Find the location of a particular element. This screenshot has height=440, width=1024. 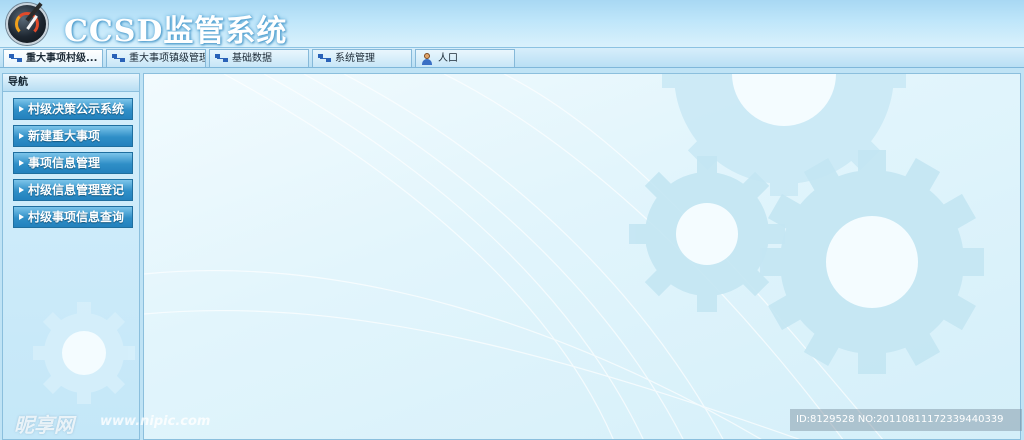

app-title: CCSD监管系统 is located at coordinates (176, 31).